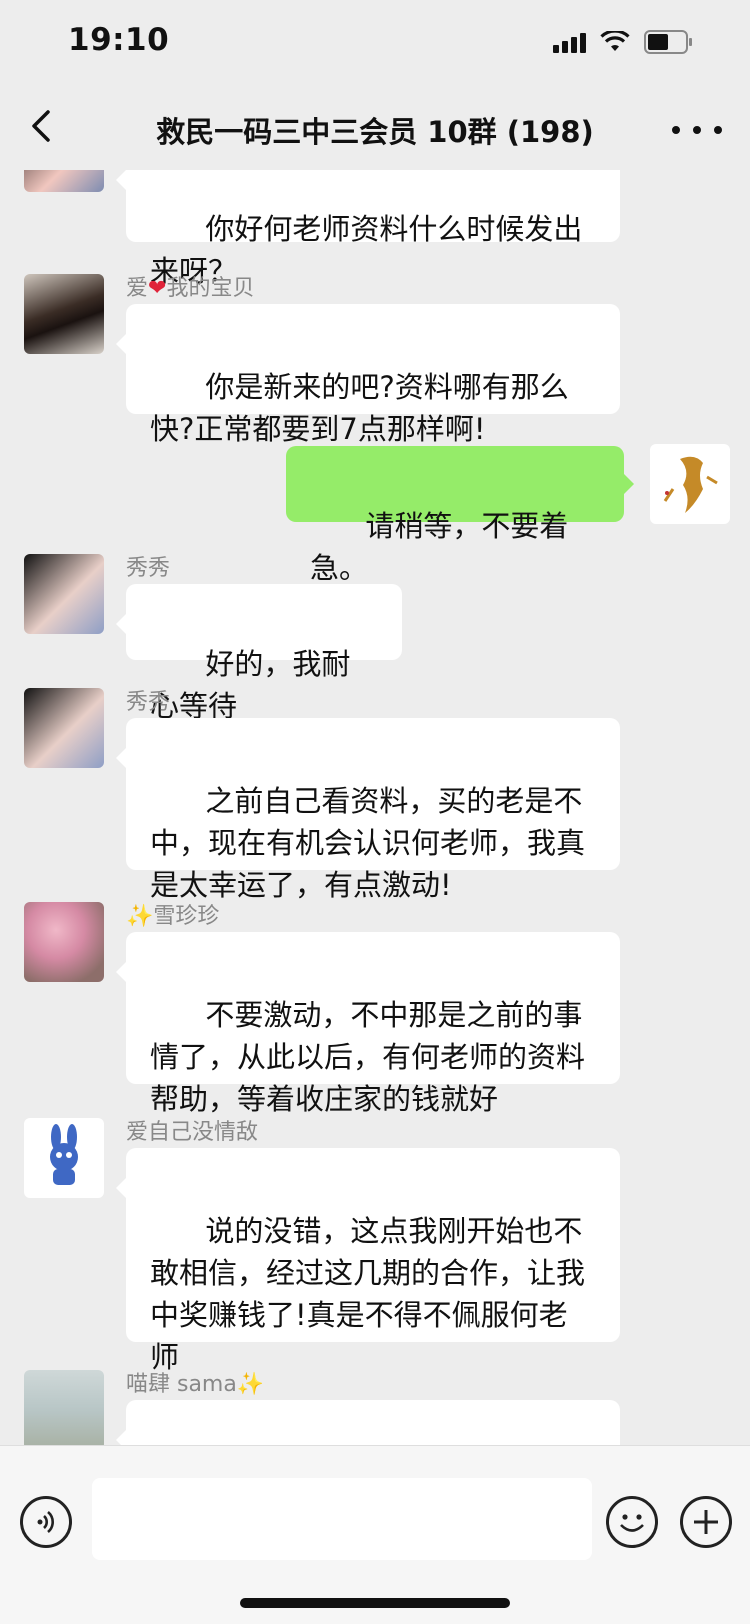 This screenshot has width=750, height=1624. I want to click on logo-avatar-icon, so click(690, 484).